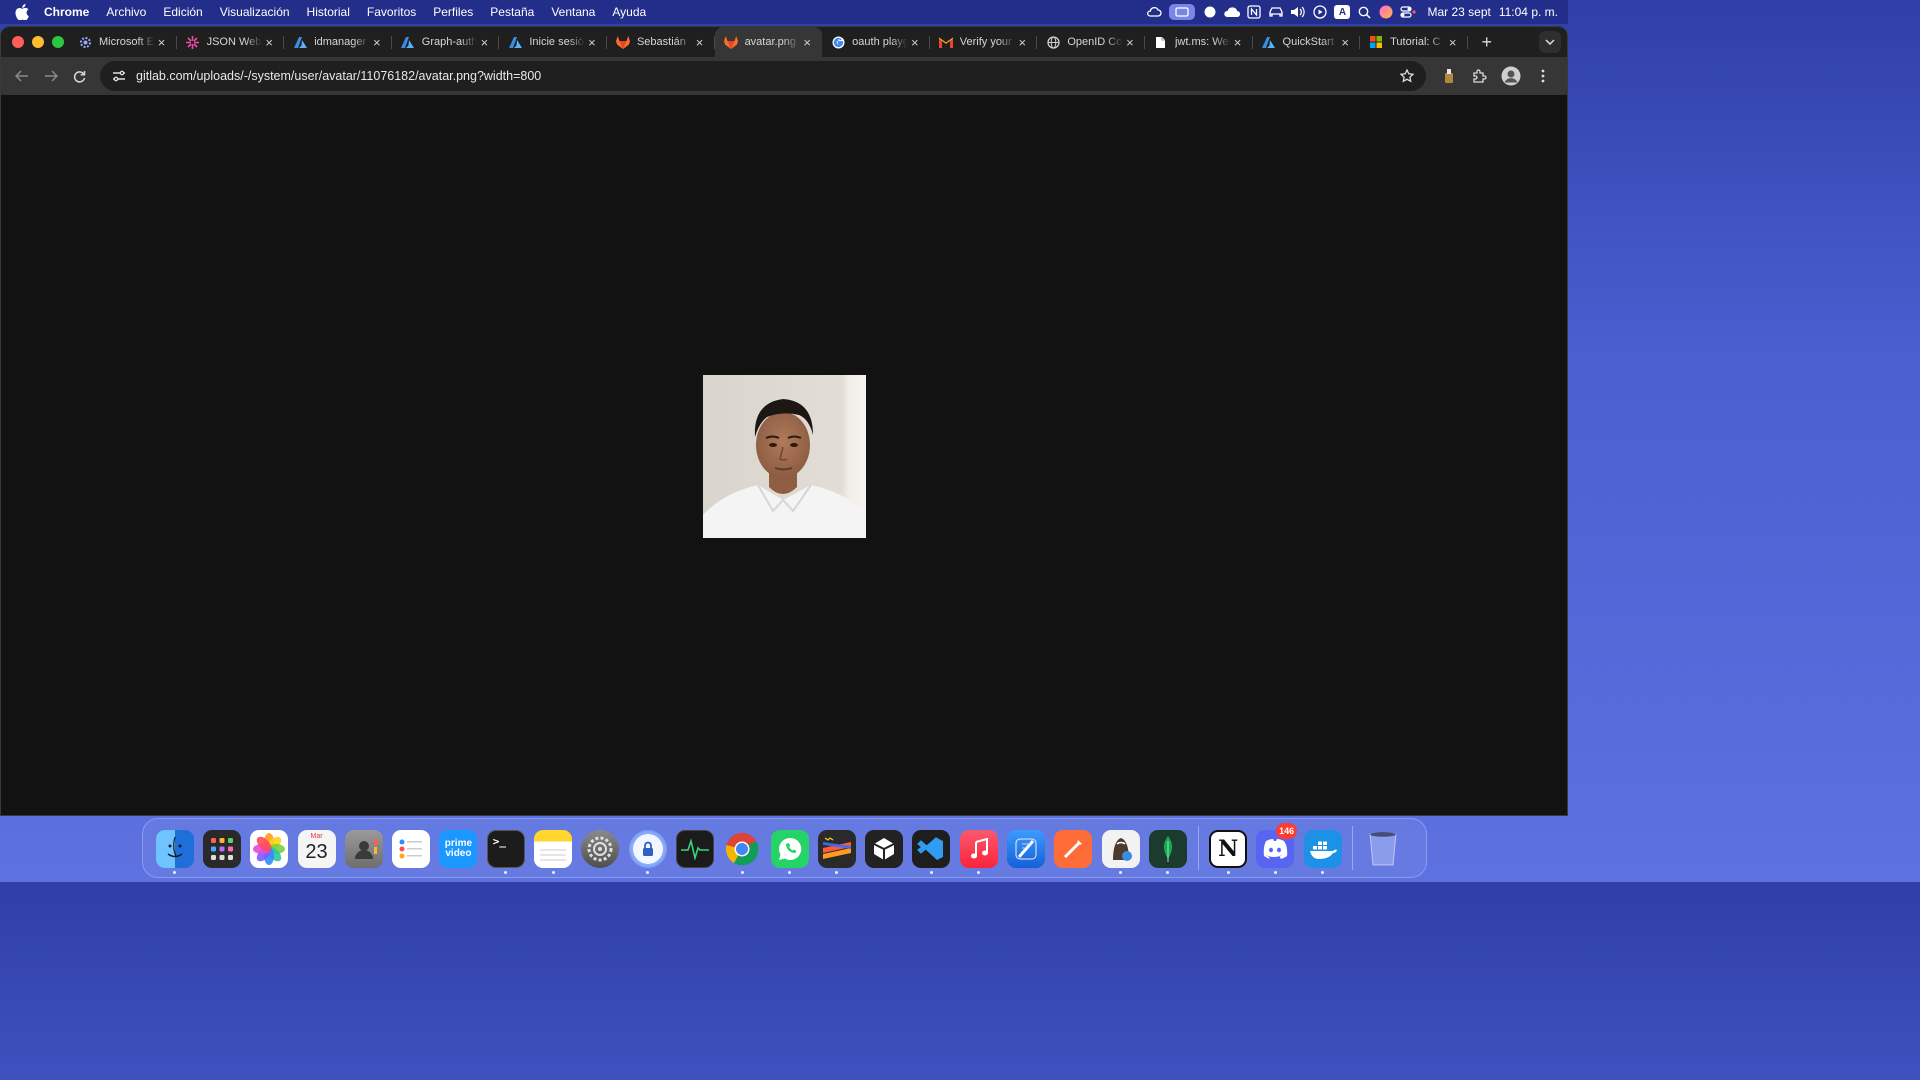  Describe the element at coordinates (363, 848) in the screenshot. I see `dock-app-contacts` at that location.